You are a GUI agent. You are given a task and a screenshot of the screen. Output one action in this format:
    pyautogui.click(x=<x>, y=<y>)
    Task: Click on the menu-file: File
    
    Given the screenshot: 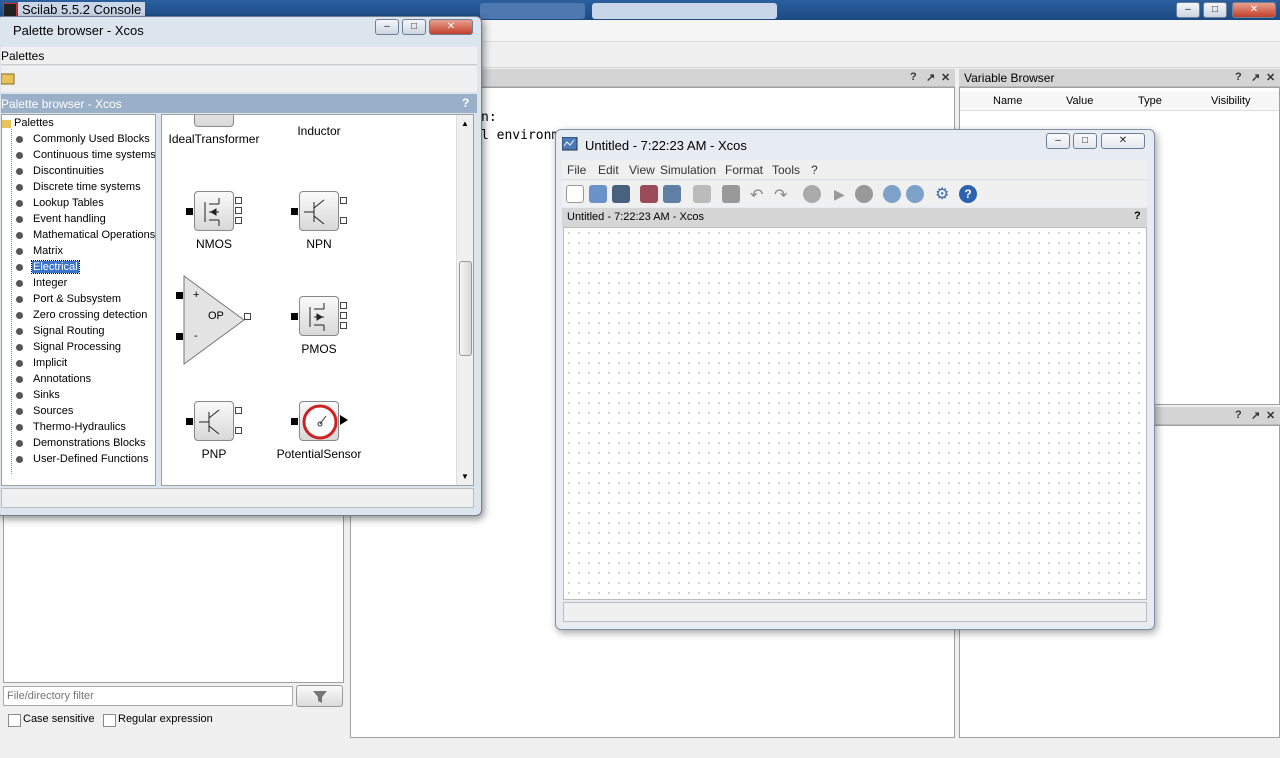 What is the action you would take?
    pyautogui.click(x=576, y=170)
    